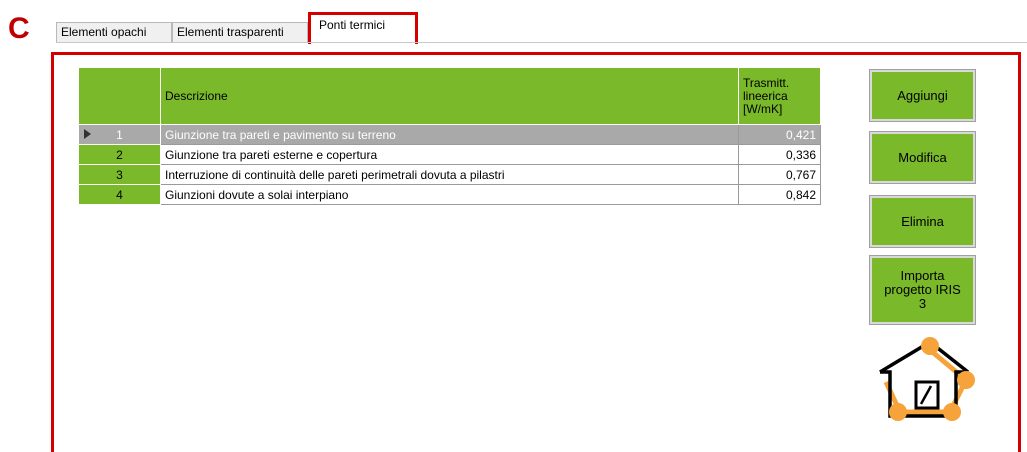 The height and width of the screenshot is (452, 1027). I want to click on column-header-trasmittanza: Trasmitt. lineerica [W/mK], so click(779, 96).